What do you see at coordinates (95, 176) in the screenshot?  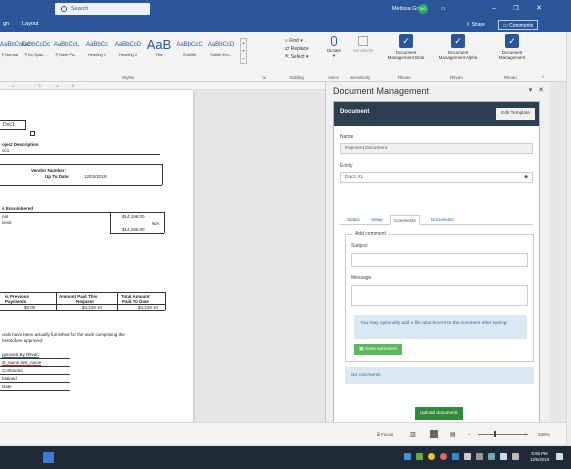 I see `up-to-date-value: 12/02/2019` at bounding box center [95, 176].